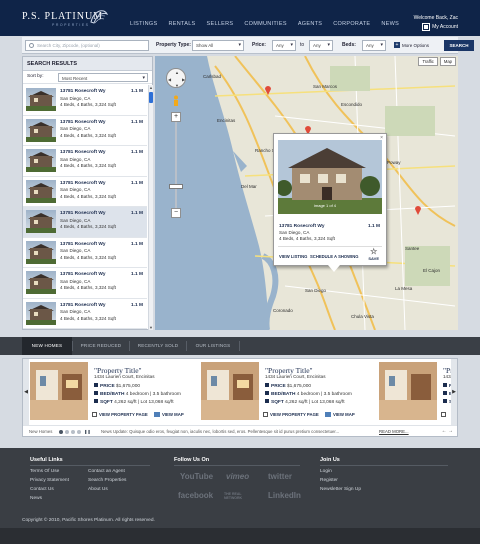 This screenshot has width=480, height=544. Describe the element at coordinates (158, 346) in the screenshot. I see `tab-recently-sold: RECENTLY SOLD` at that location.